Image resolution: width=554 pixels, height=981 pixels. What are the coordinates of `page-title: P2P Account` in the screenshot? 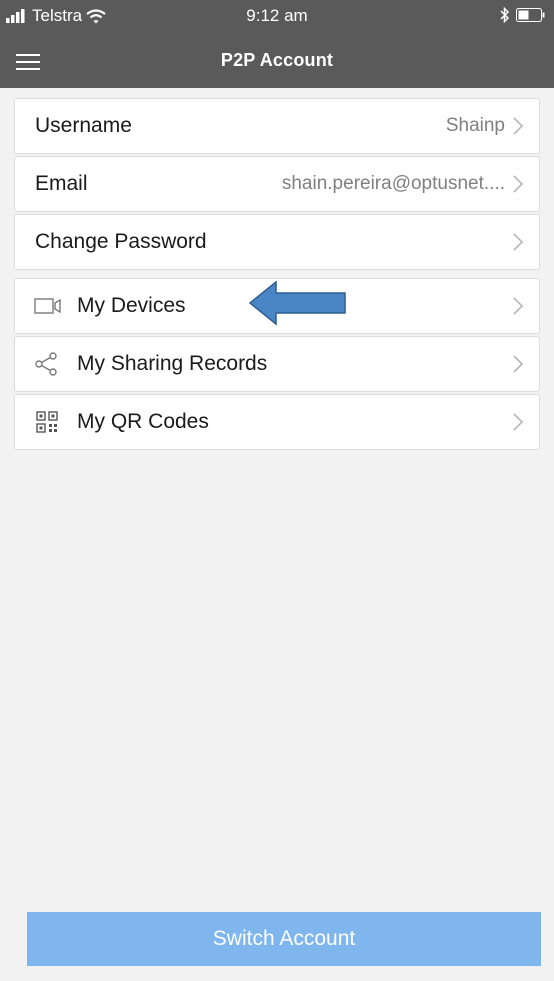 It's located at (277, 60).